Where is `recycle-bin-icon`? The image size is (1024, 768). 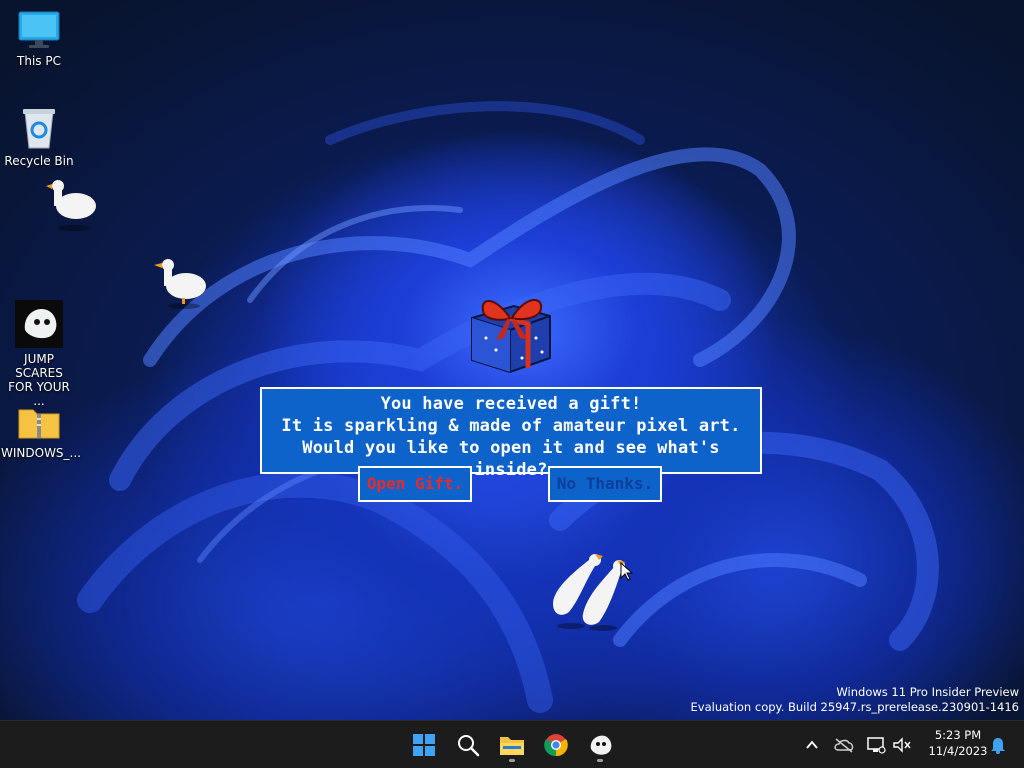 recycle-bin-icon is located at coordinates (39, 129).